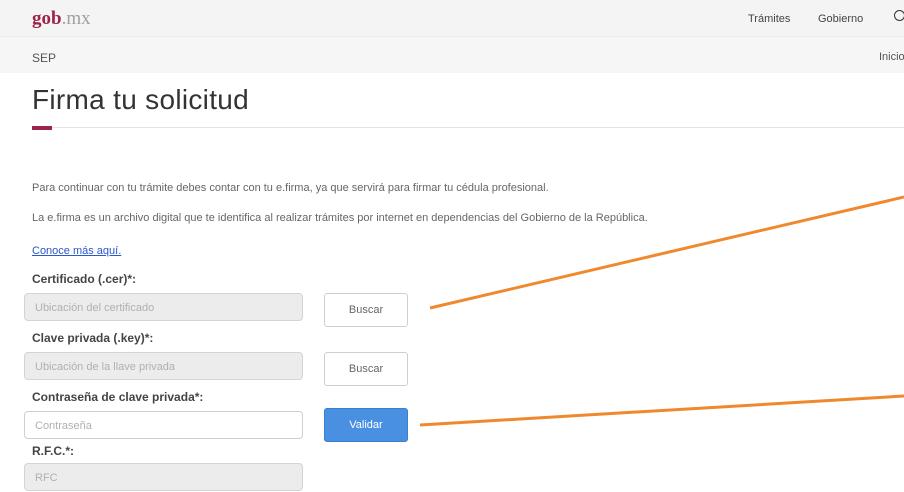  Describe the element at coordinates (666, 252) in the screenshot. I see `annotation-arrow-buscar` at that location.